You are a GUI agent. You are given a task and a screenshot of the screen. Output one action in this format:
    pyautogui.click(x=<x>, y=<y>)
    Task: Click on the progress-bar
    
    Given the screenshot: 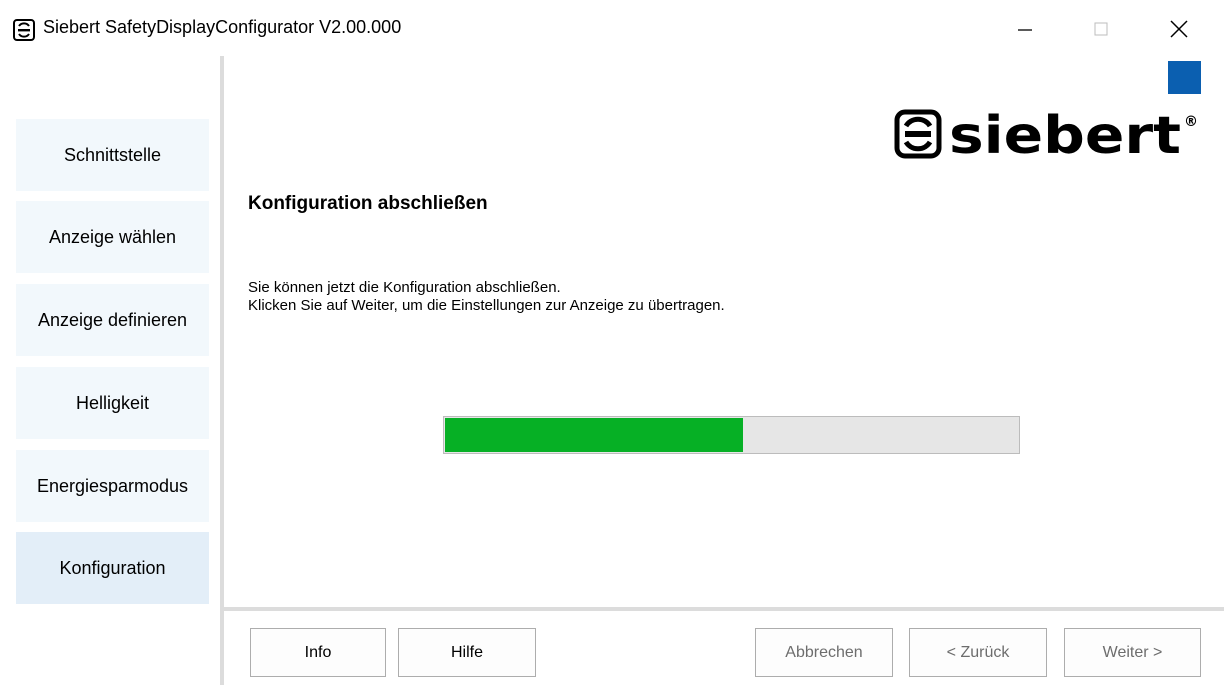 What is the action you would take?
    pyautogui.click(x=731, y=435)
    